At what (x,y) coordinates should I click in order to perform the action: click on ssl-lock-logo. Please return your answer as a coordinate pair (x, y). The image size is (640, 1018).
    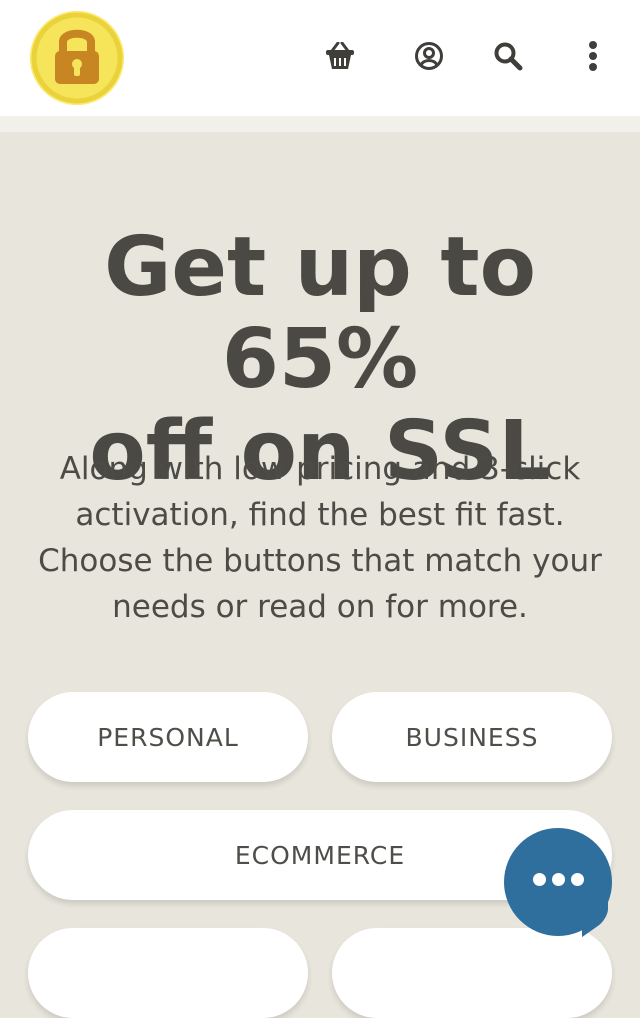
    Looking at the image, I should click on (77, 58).